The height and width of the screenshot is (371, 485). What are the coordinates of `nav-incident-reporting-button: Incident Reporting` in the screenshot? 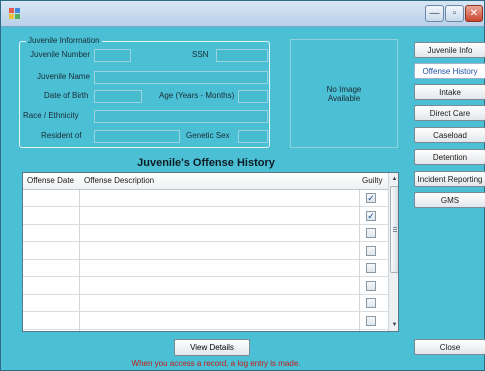 It's located at (449, 179).